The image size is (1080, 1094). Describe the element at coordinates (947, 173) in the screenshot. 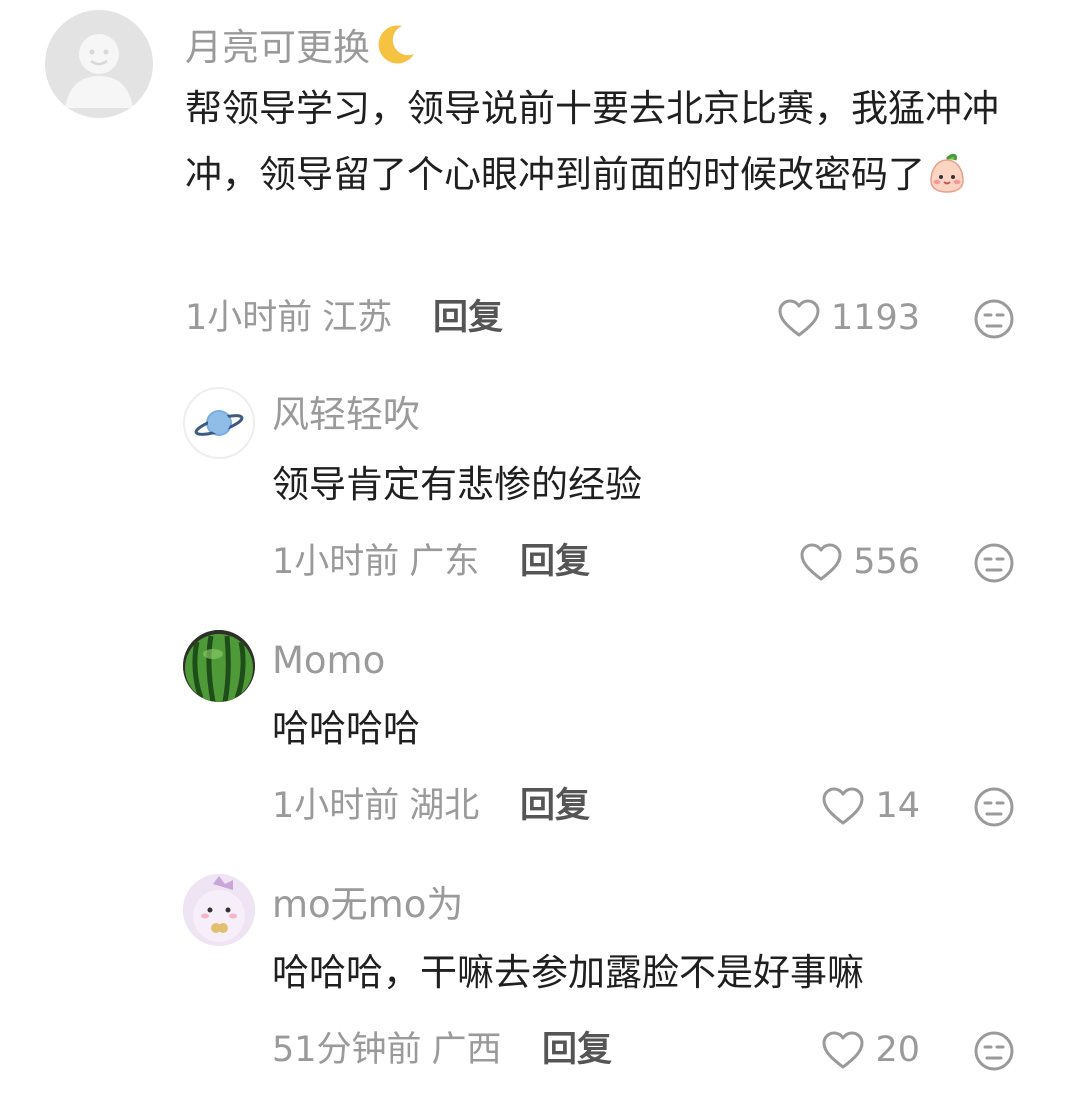

I see `blushing-peach-icon` at that location.